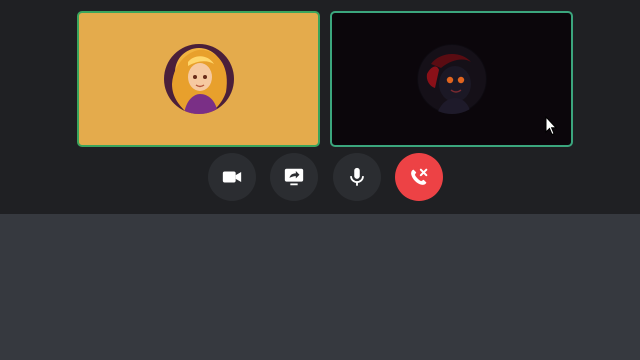  I want to click on phone-hangup-icon, so click(419, 176).